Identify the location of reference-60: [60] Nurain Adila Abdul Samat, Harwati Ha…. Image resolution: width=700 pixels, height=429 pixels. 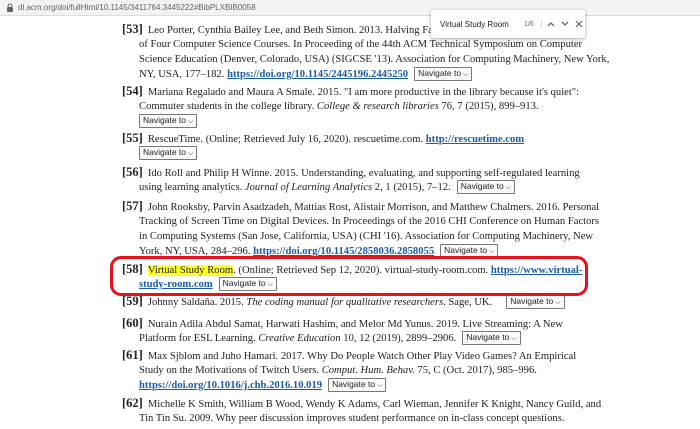
(357, 331).